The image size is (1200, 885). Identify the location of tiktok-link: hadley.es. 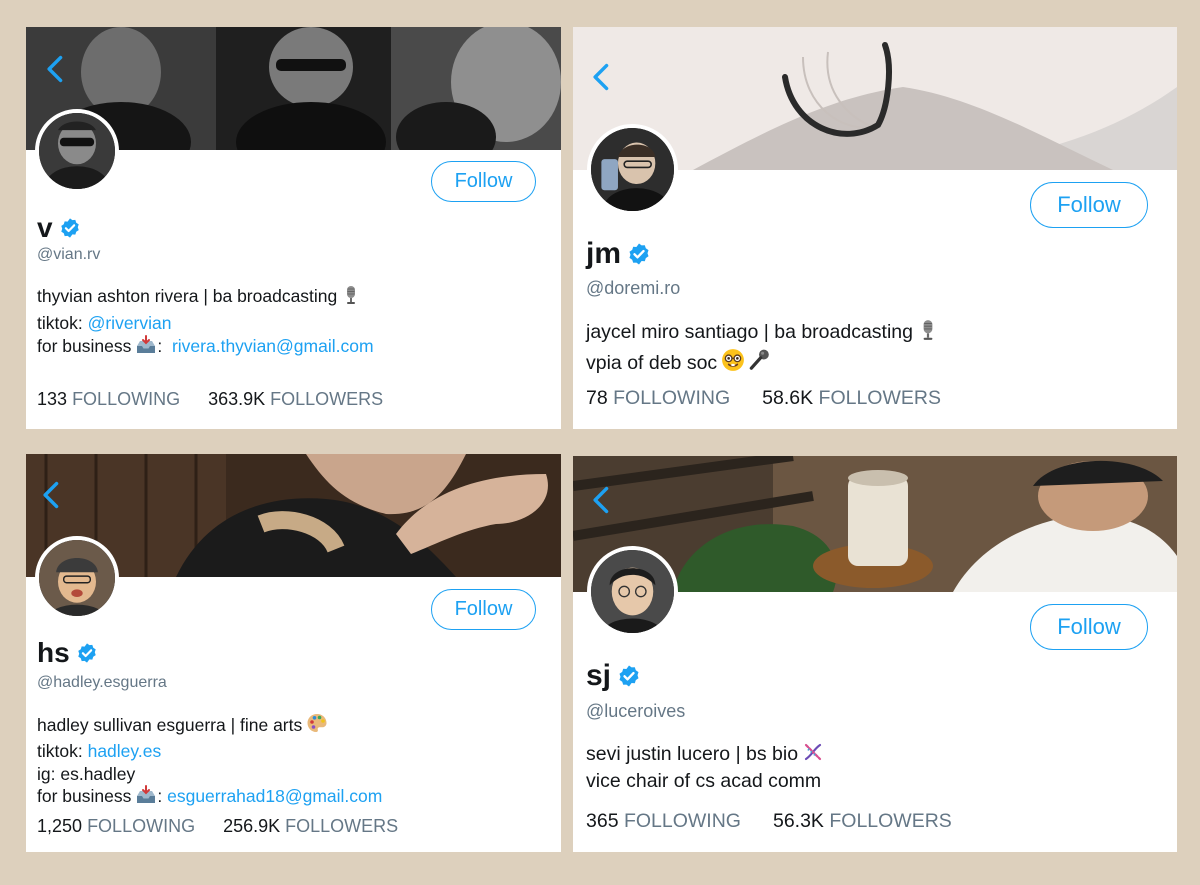
(125, 751).